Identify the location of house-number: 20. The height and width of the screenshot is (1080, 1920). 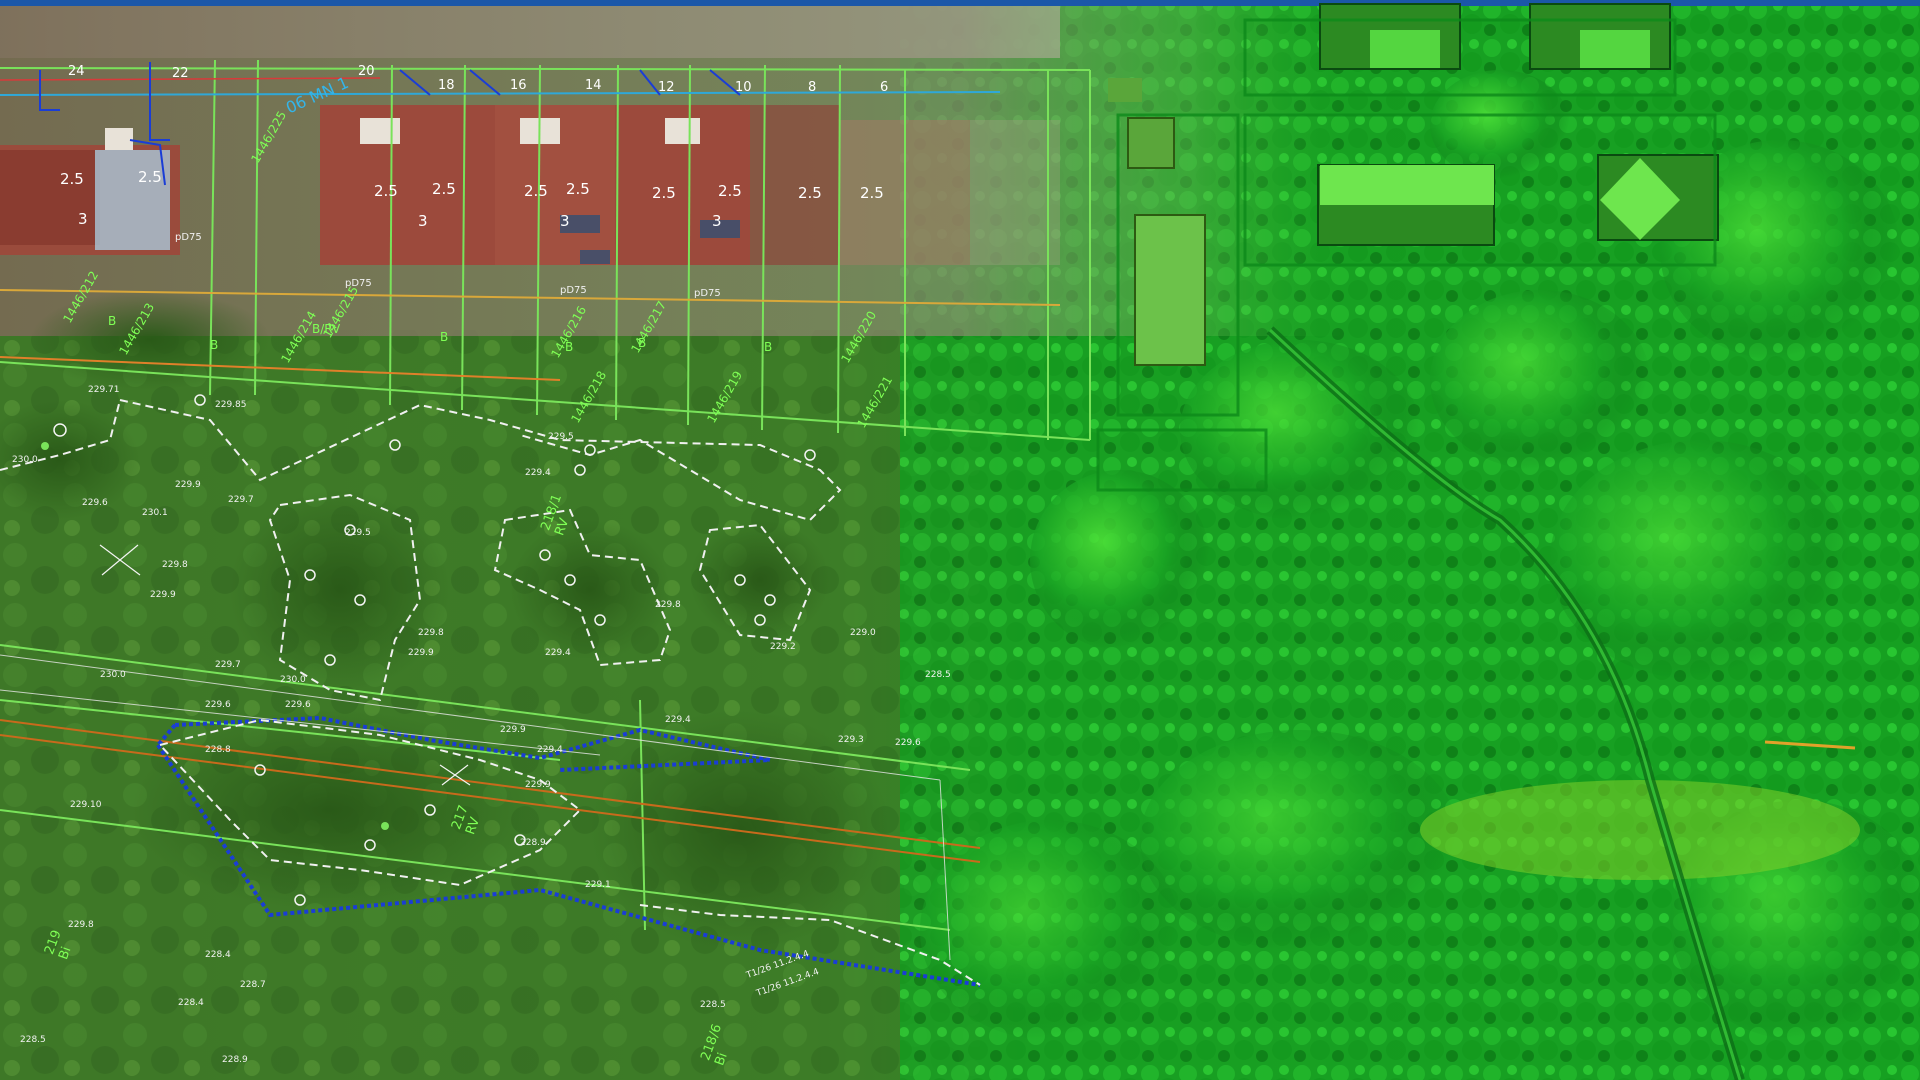
(366, 71).